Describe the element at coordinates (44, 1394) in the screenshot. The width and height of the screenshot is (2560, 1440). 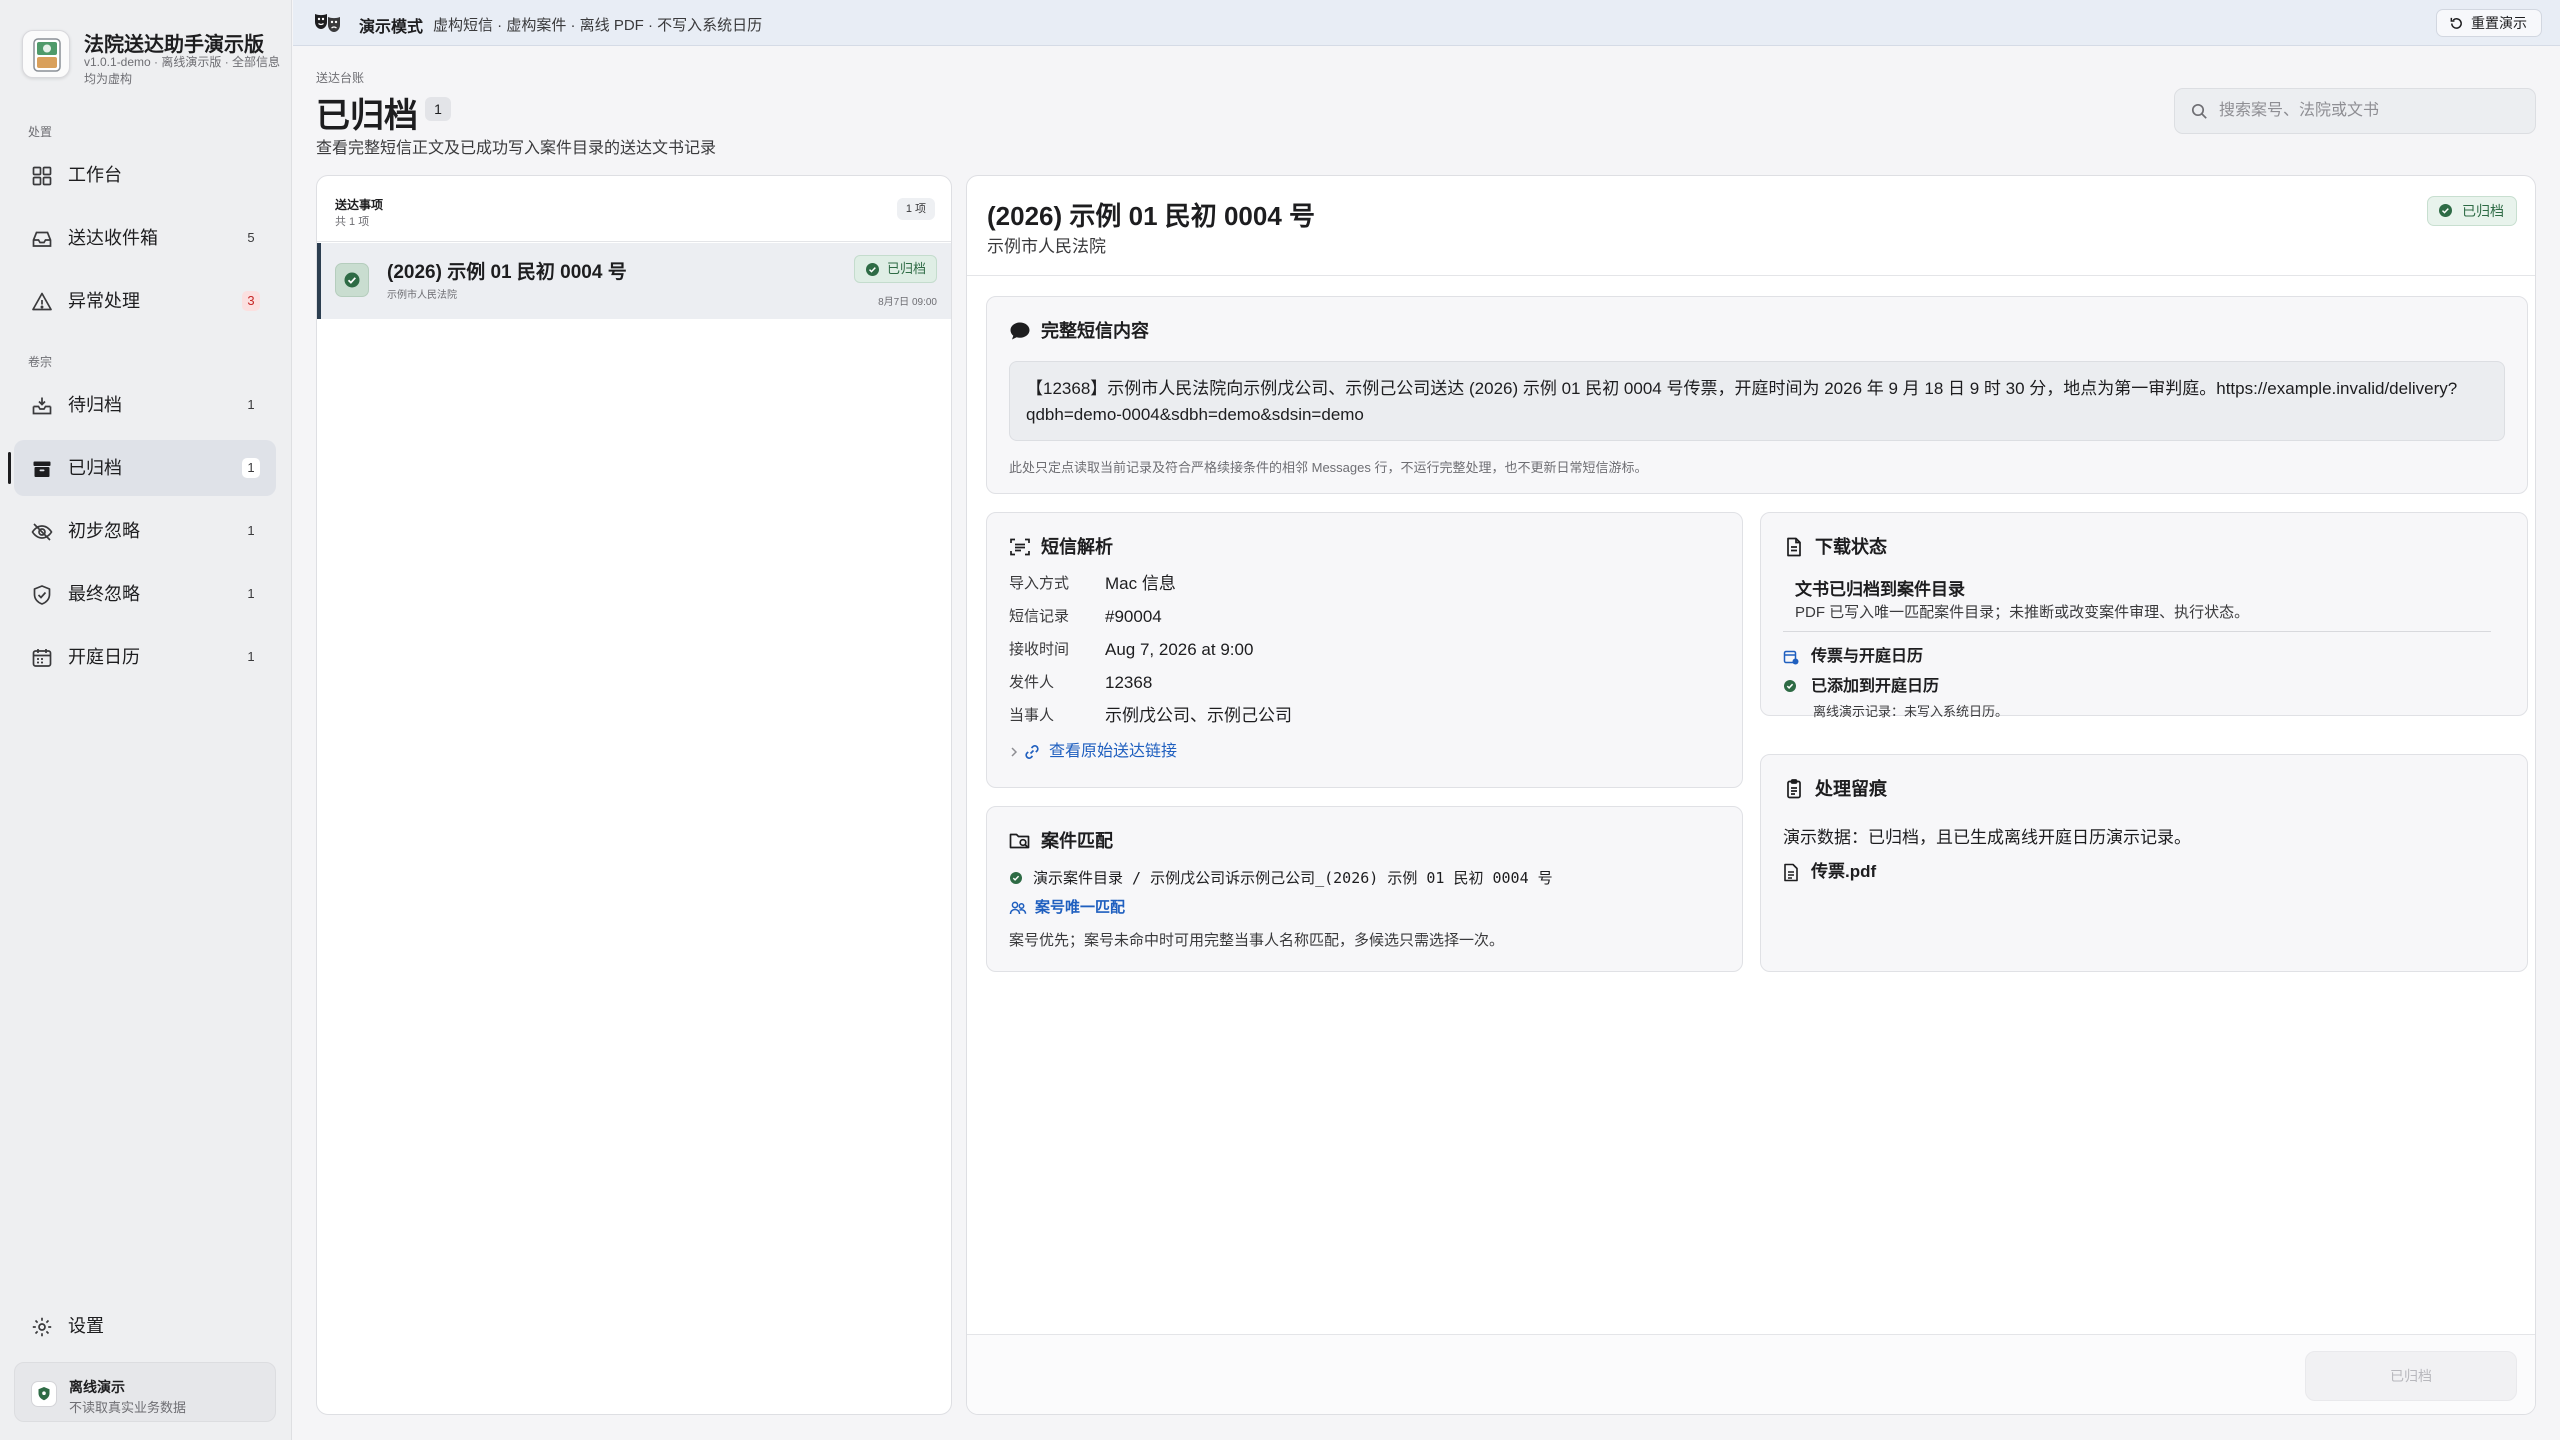
I see `shield-icon` at that location.